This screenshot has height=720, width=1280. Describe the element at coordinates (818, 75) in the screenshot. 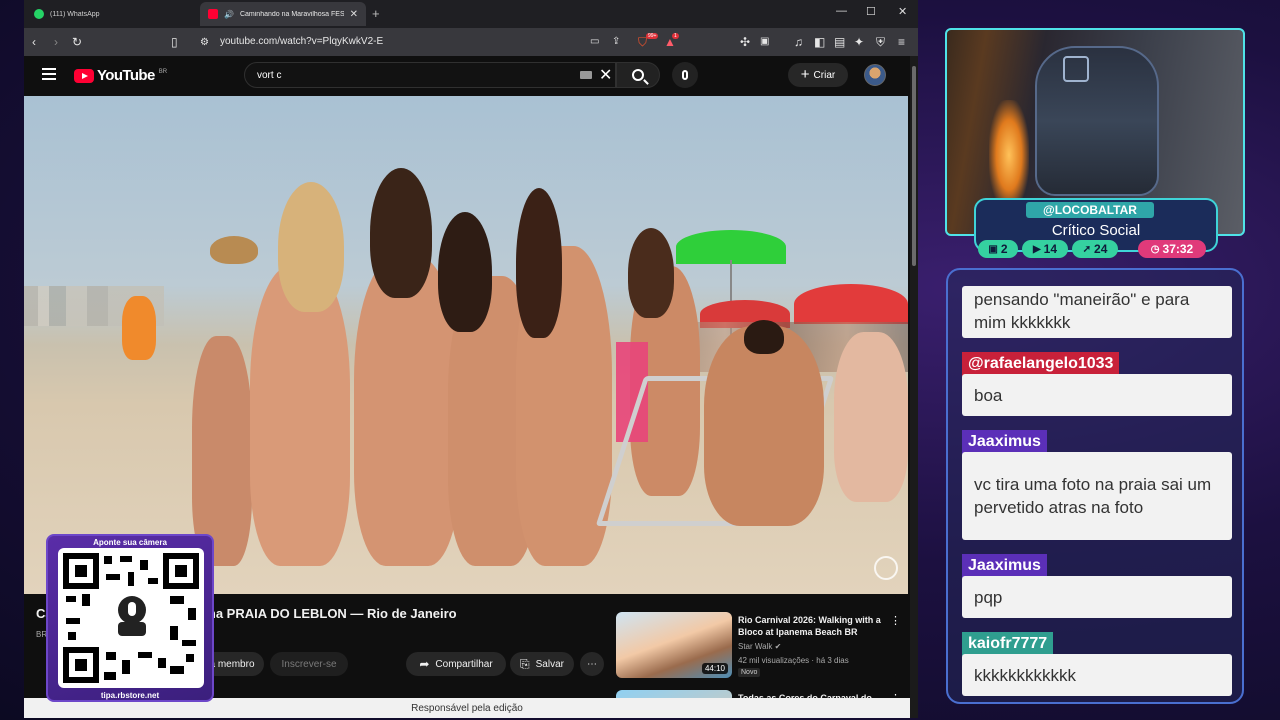

I see `create-button: + Criar` at that location.